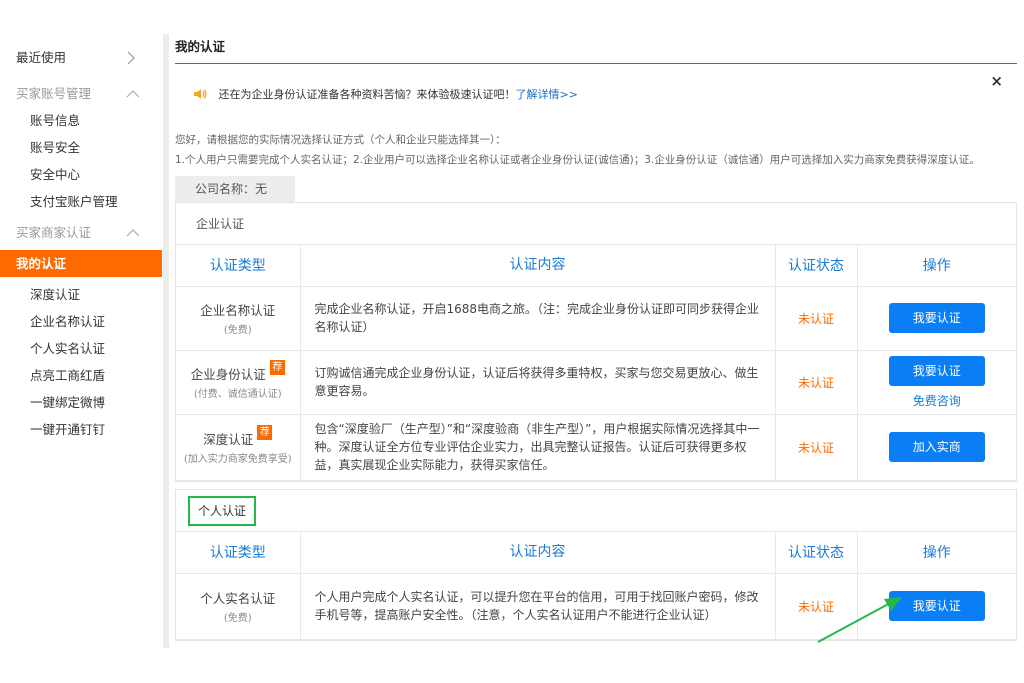  What do you see at coordinates (81, 263) in the screenshot?
I see `sidebar-item-my-cert: 我的认证` at bounding box center [81, 263].